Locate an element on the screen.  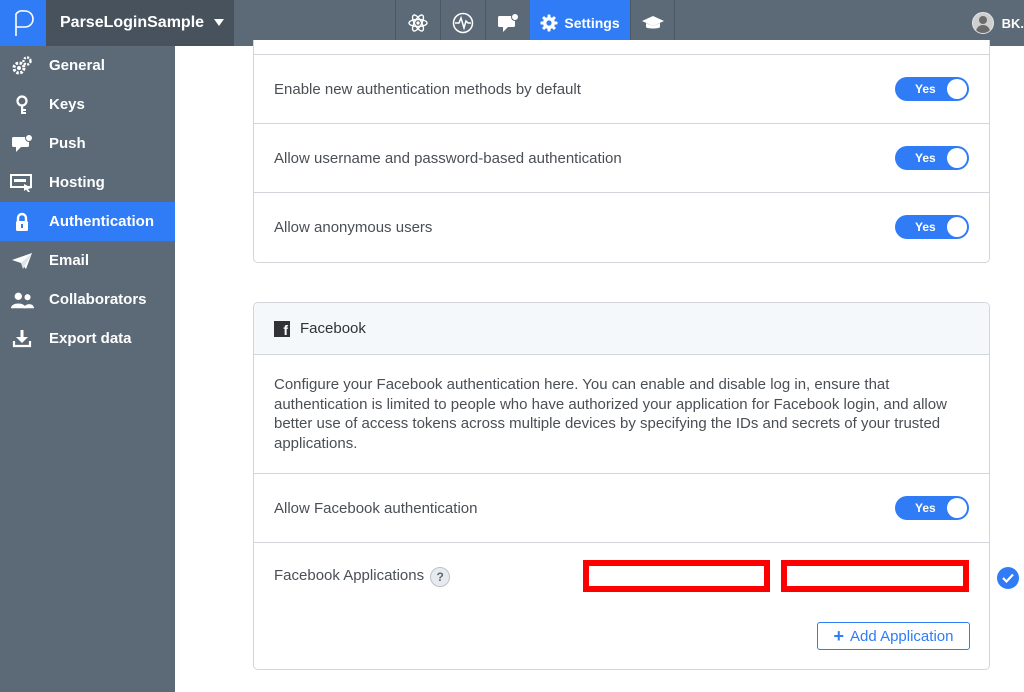
parse-logo is located at coordinates (23, 23).